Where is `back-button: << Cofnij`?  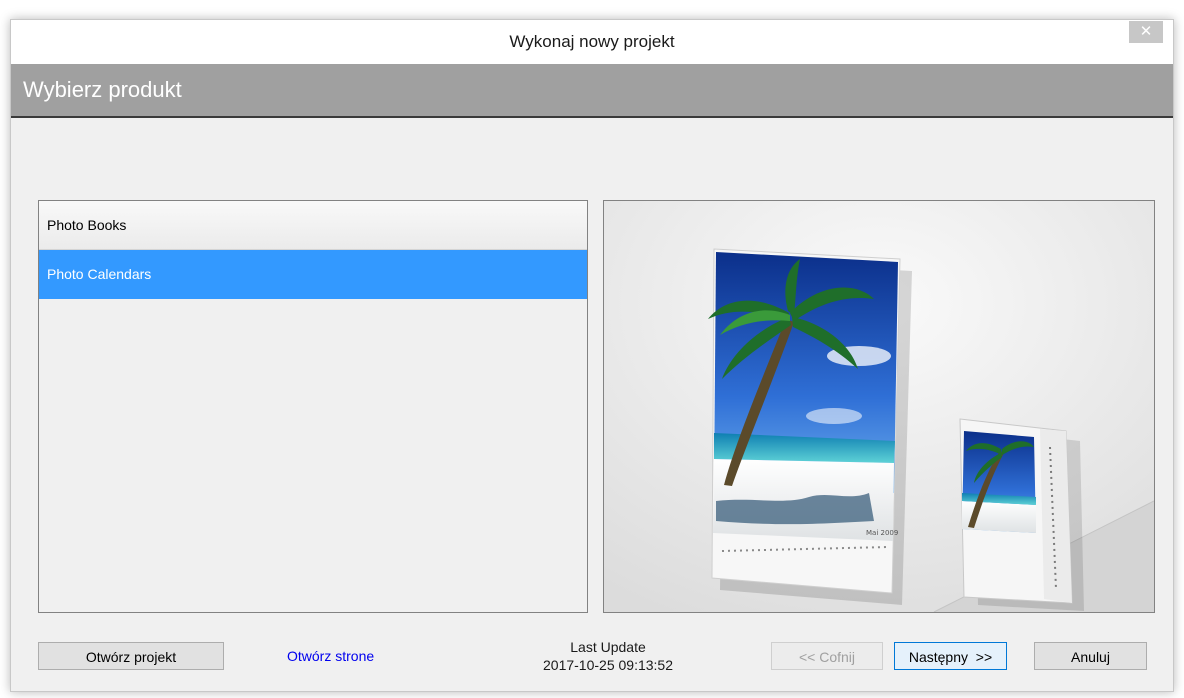
back-button: << Cofnij is located at coordinates (827, 656).